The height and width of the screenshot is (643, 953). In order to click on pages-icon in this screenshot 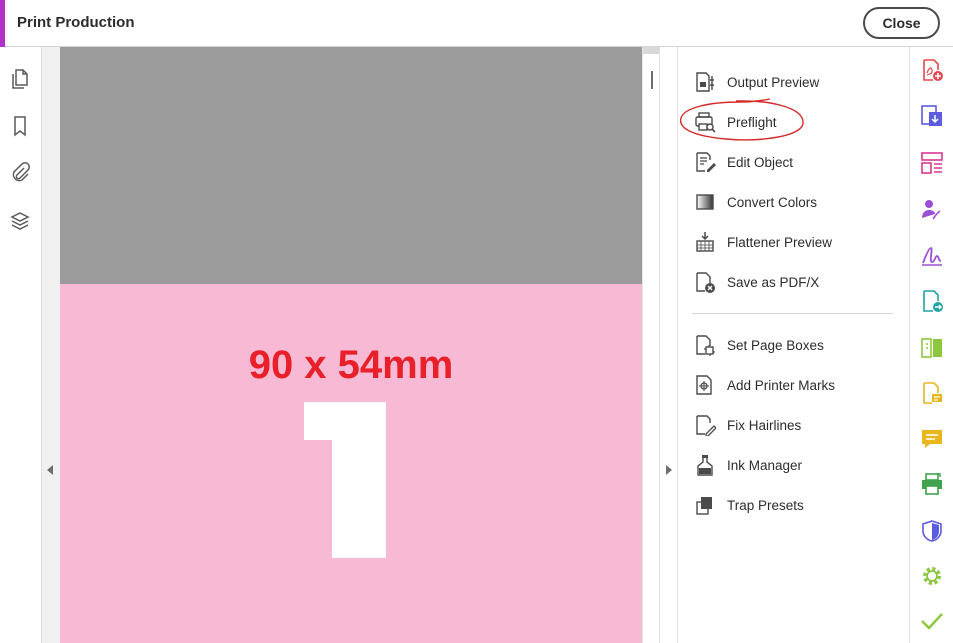, I will do `click(20, 79)`.